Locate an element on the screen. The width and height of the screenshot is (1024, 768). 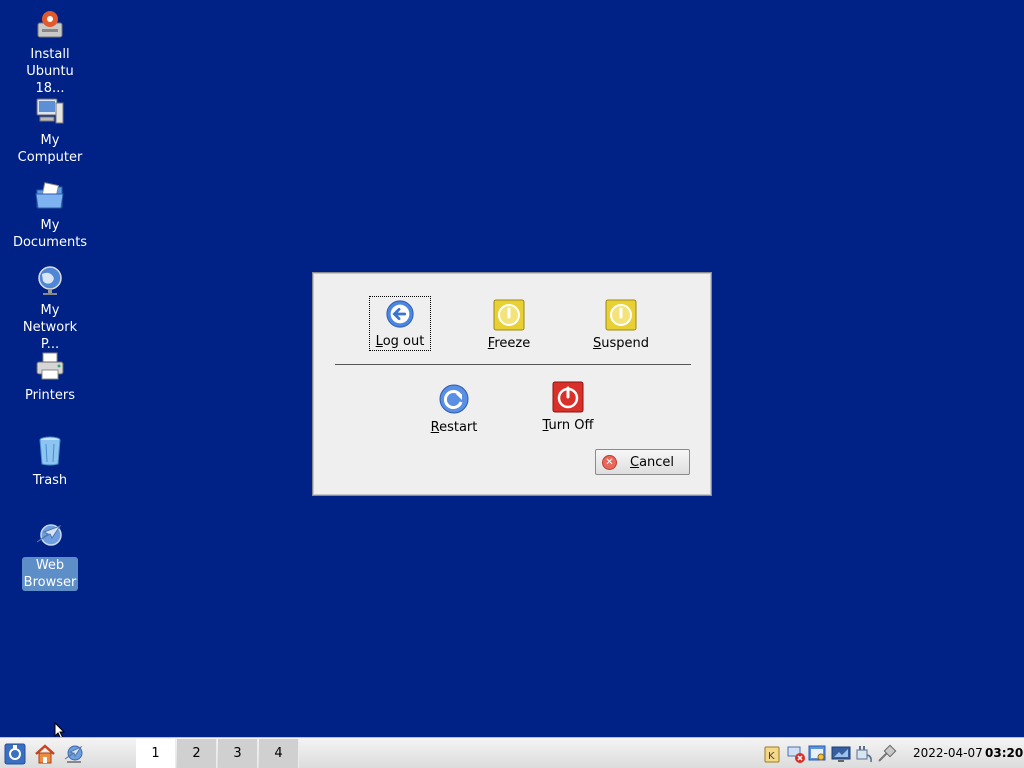
desktop-icon-label: My Documents is located at coordinates (50, 234).